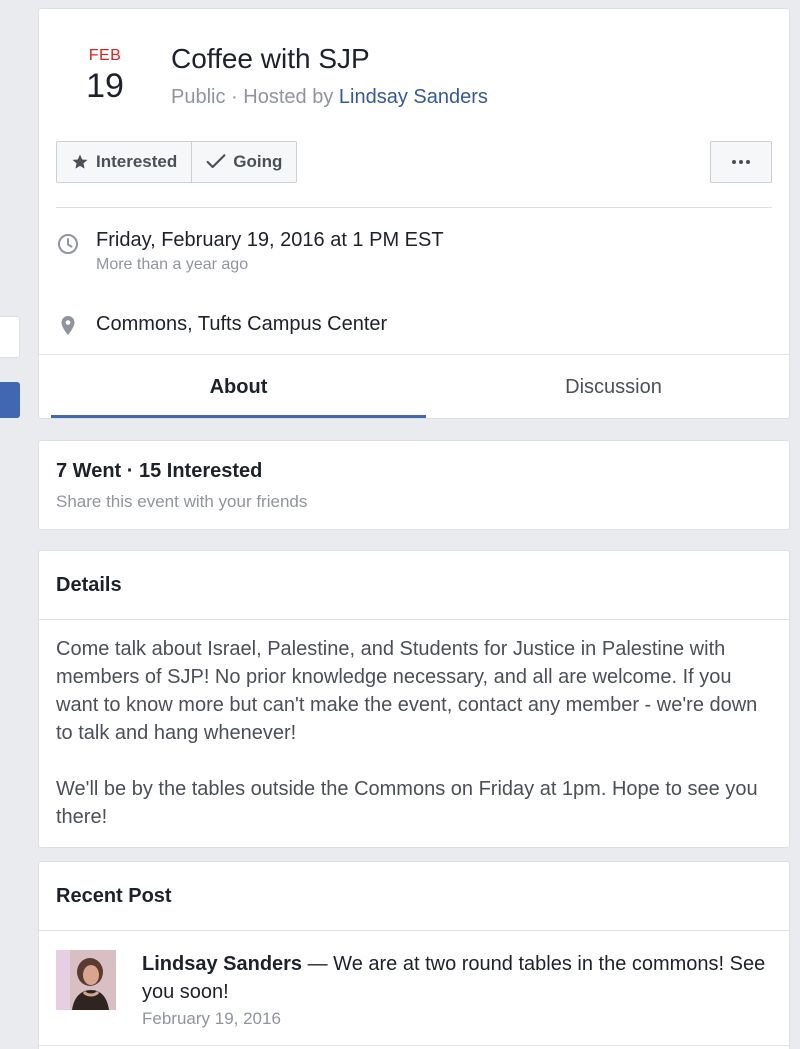 This screenshot has width=800, height=1049. I want to click on going-label: Going, so click(258, 161).